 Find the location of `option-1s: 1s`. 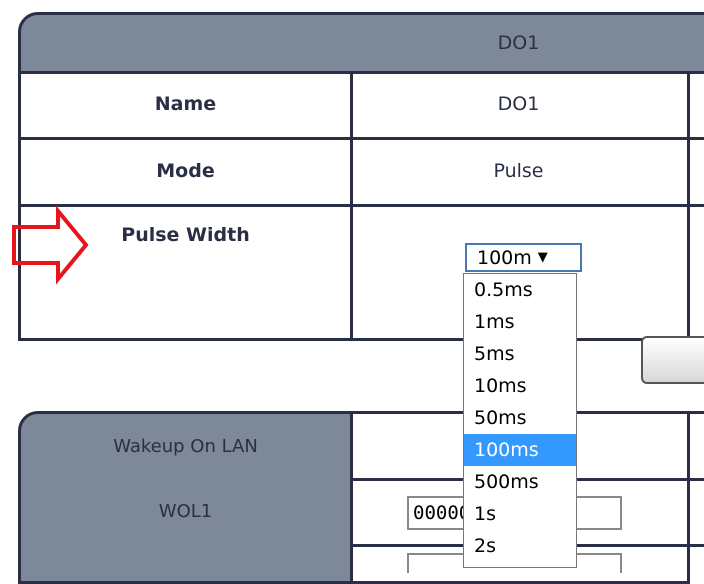

option-1s: 1s is located at coordinates (520, 514).